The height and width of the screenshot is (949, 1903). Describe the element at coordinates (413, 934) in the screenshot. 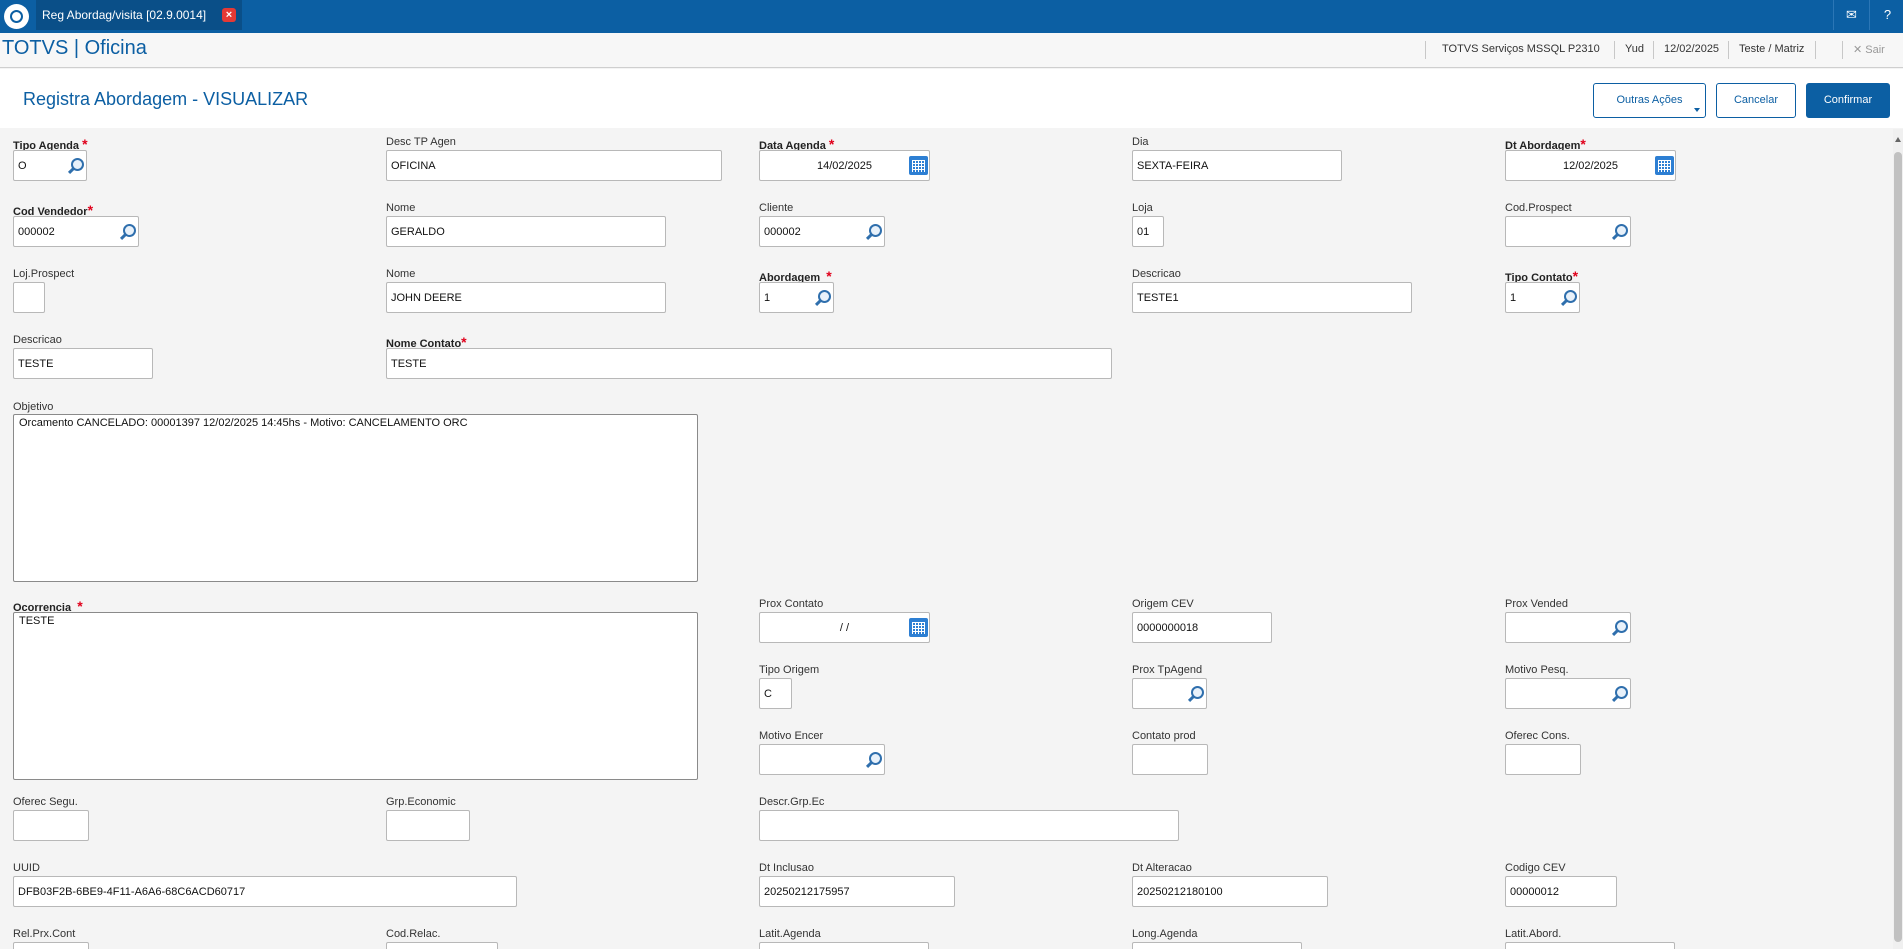

I see `cod-relac-label: Cod.Relac.` at that location.